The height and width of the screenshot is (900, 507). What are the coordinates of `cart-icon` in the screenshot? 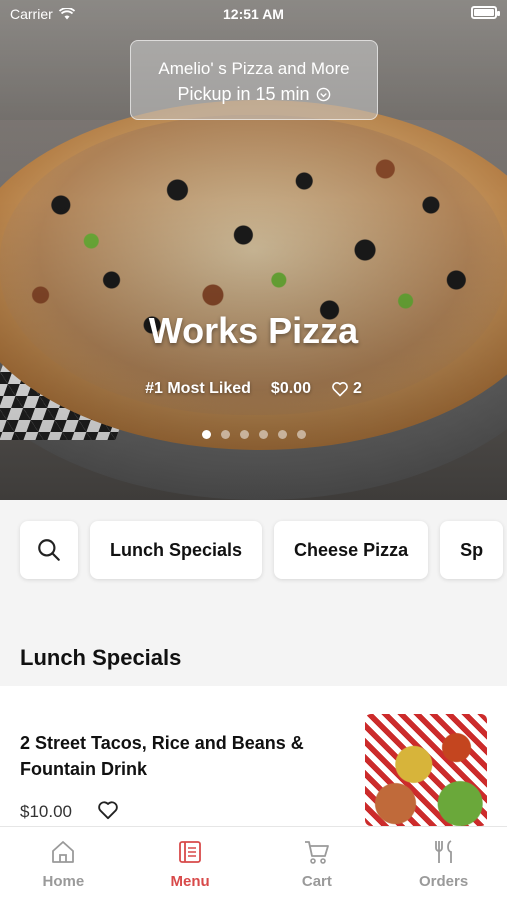 It's located at (316, 852).